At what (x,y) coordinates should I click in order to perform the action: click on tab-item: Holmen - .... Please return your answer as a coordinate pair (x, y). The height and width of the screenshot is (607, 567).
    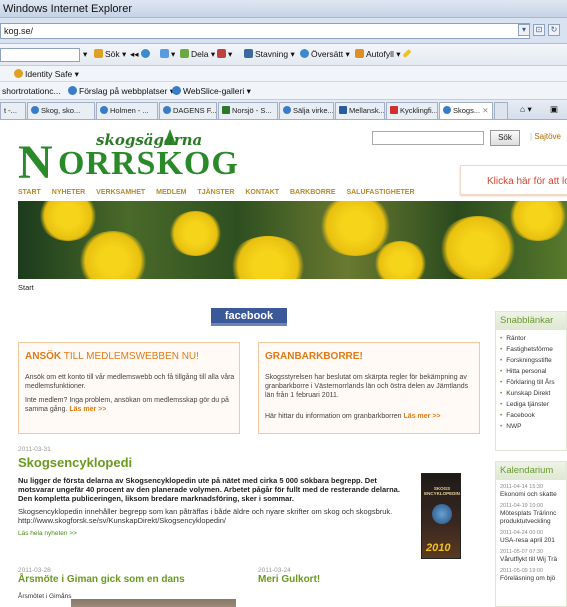
    Looking at the image, I should click on (127, 110).